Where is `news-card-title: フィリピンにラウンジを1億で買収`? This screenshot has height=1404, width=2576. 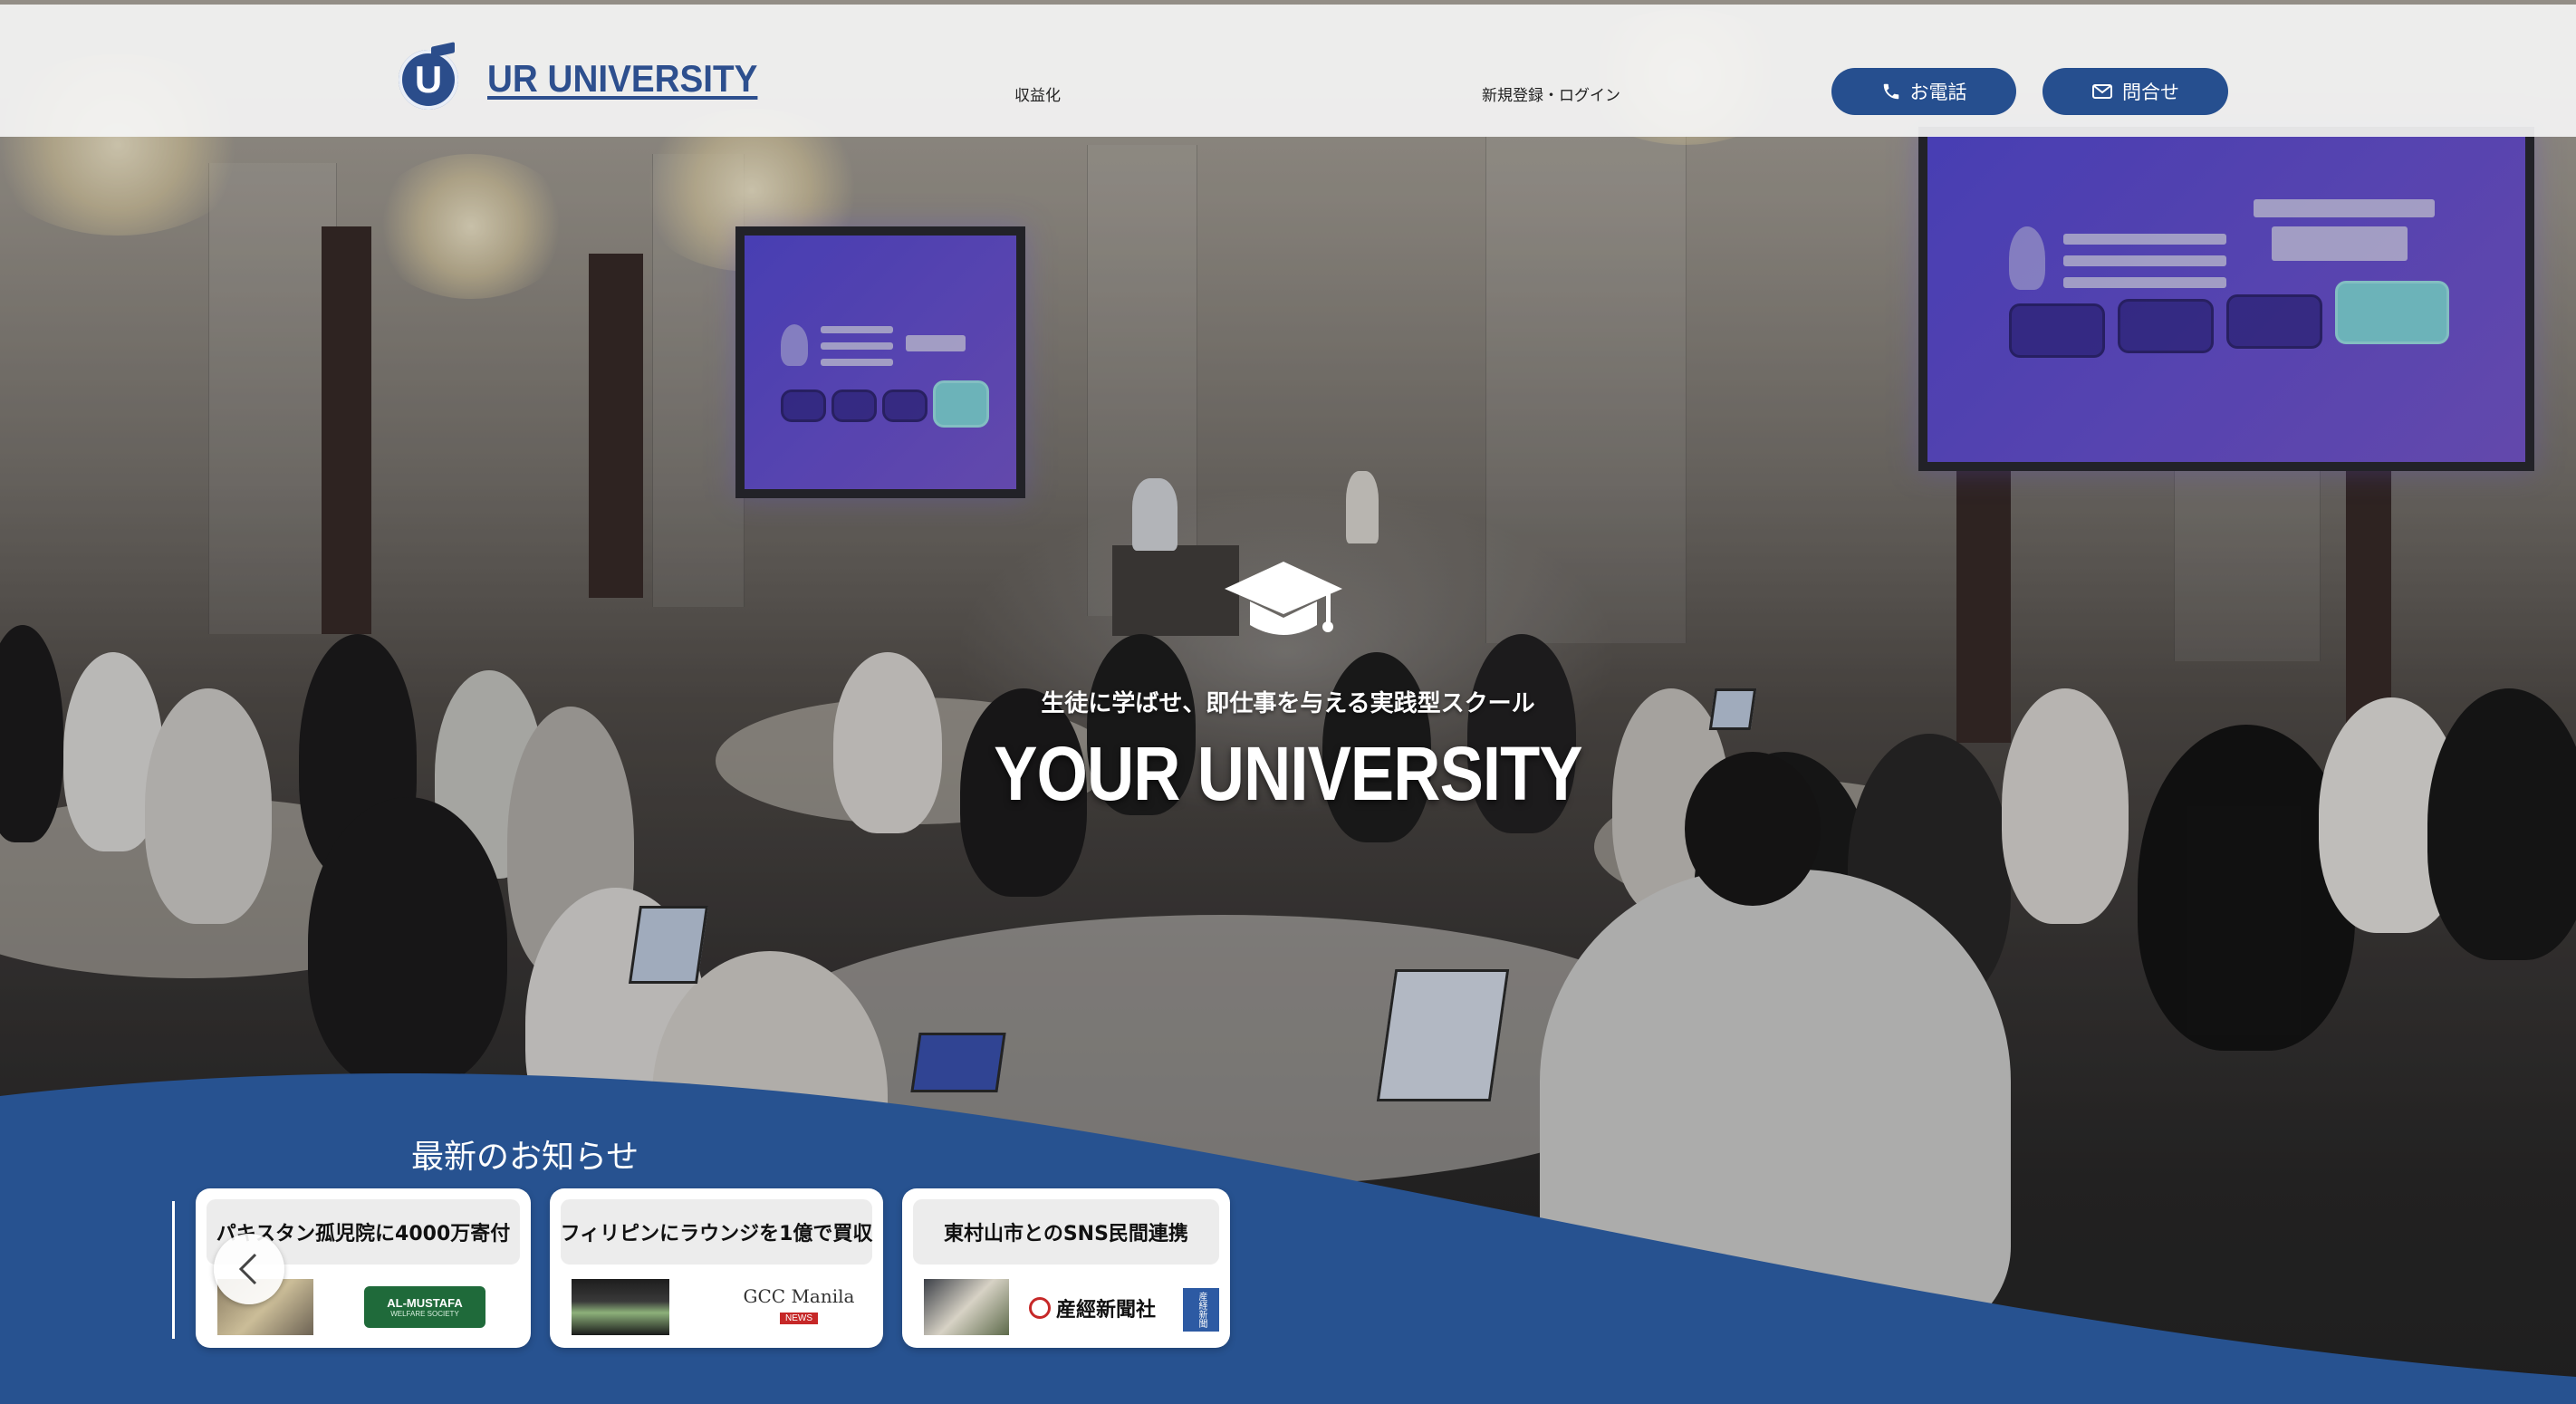 news-card-title: フィリピンにラウンジを1億で買収 is located at coordinates (716, 1234).